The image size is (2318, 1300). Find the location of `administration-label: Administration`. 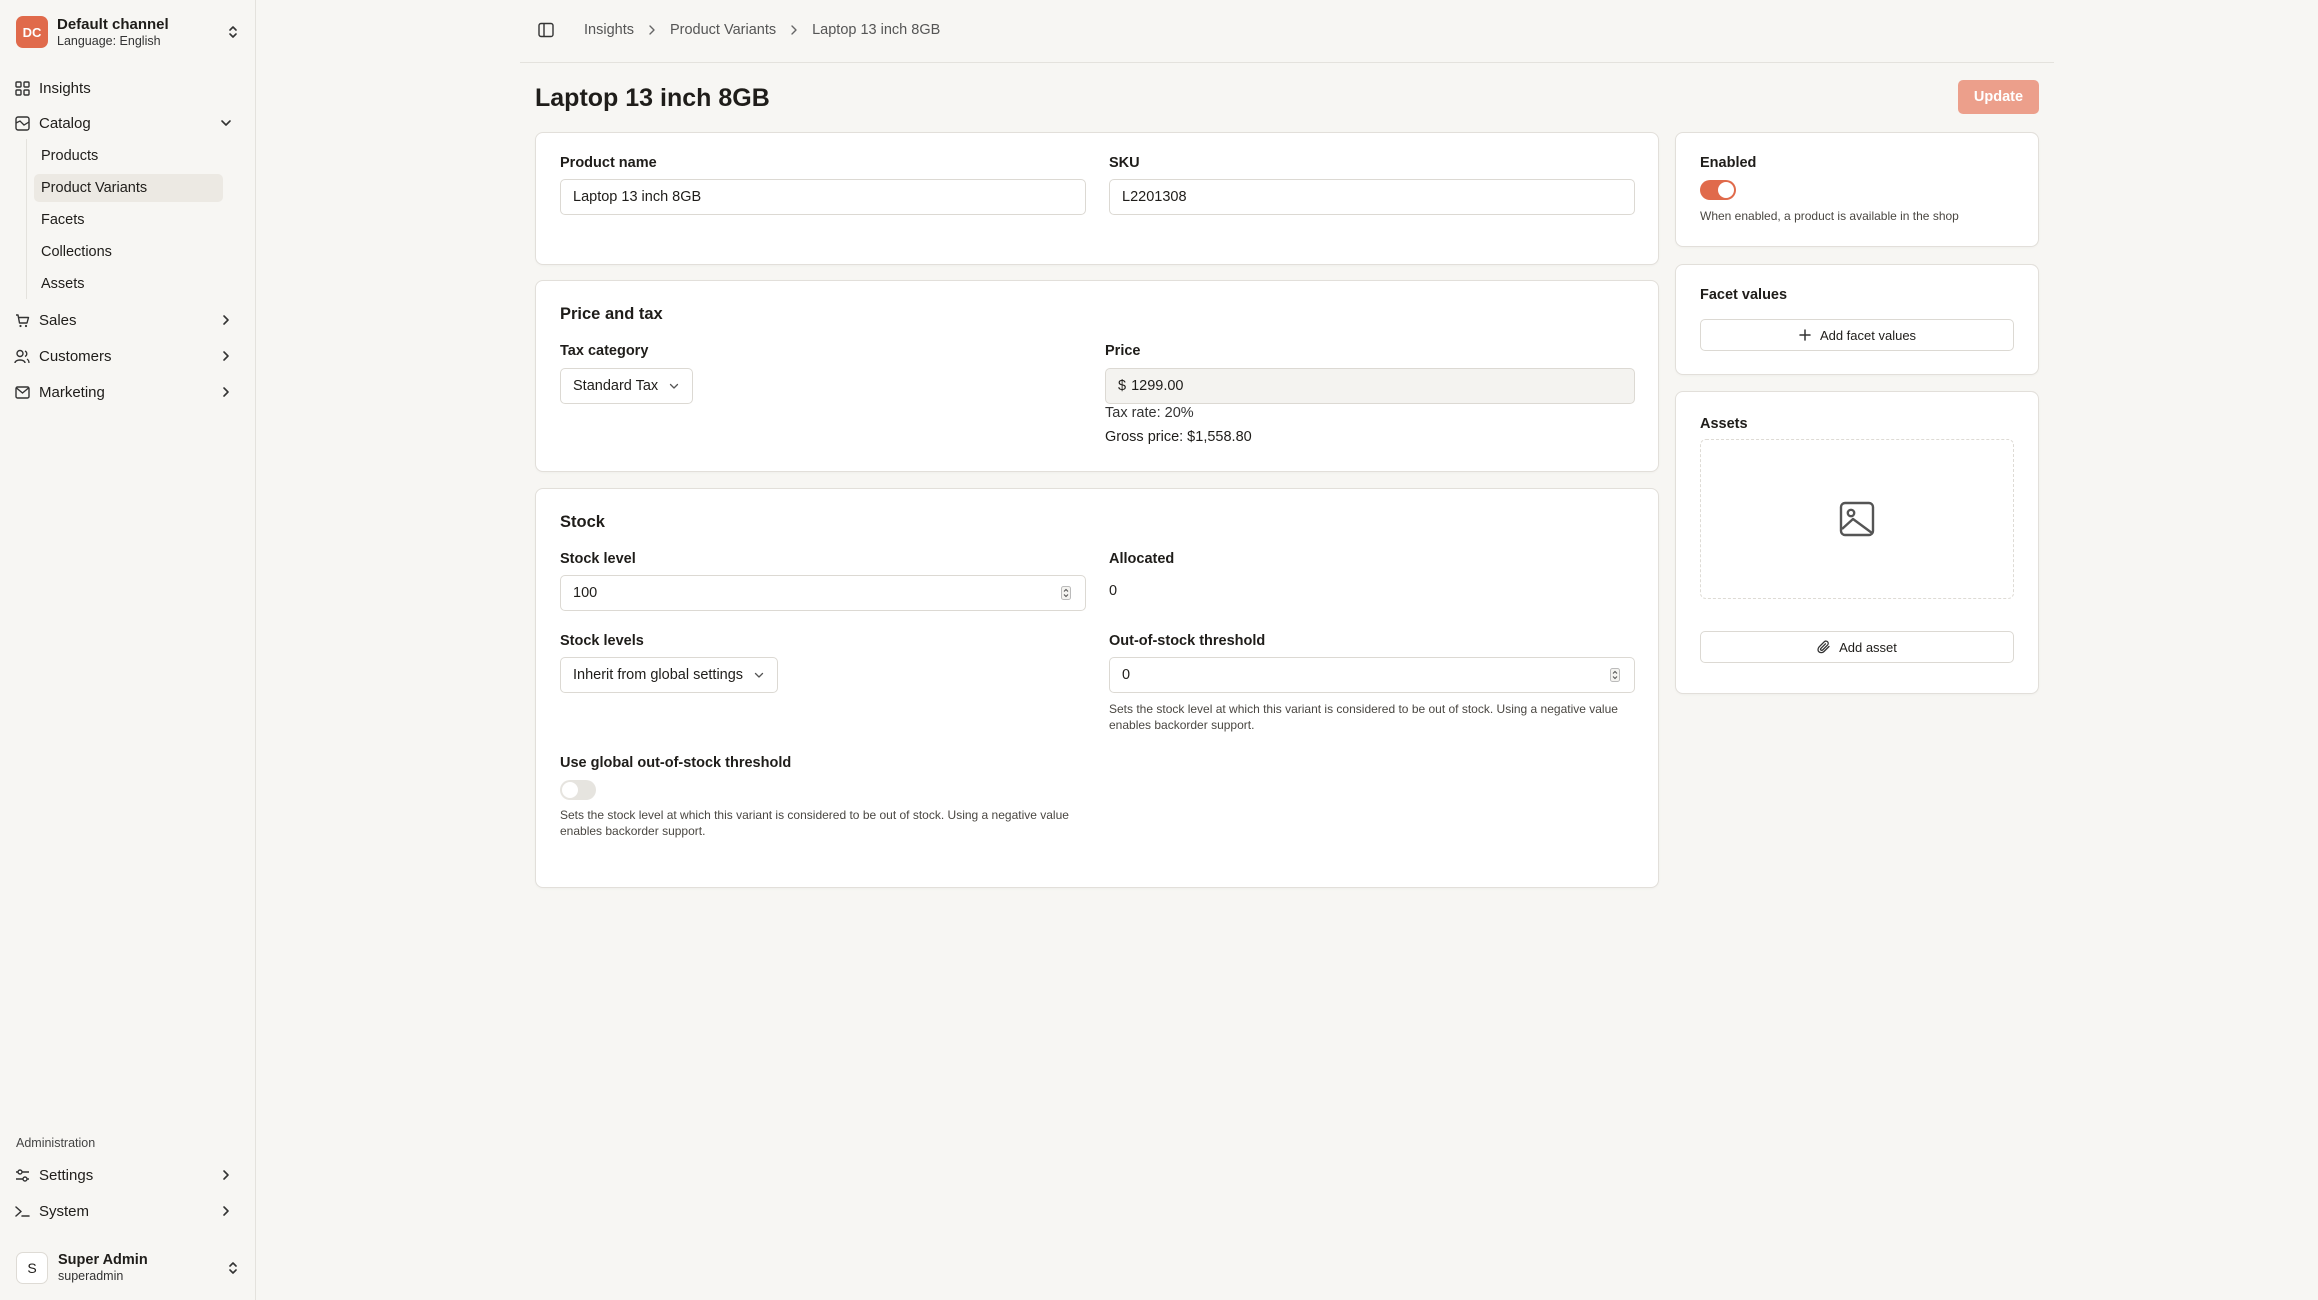

administration-label: Administration is located at coordinates (56, 1143).